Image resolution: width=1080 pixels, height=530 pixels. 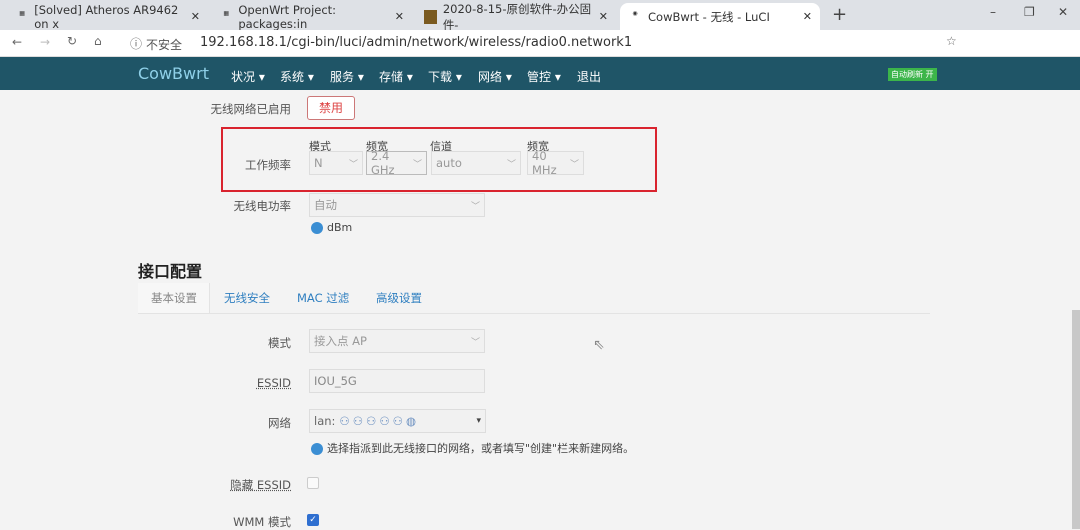 I want to click on power-help: dBm, so click(x=331, y=227).